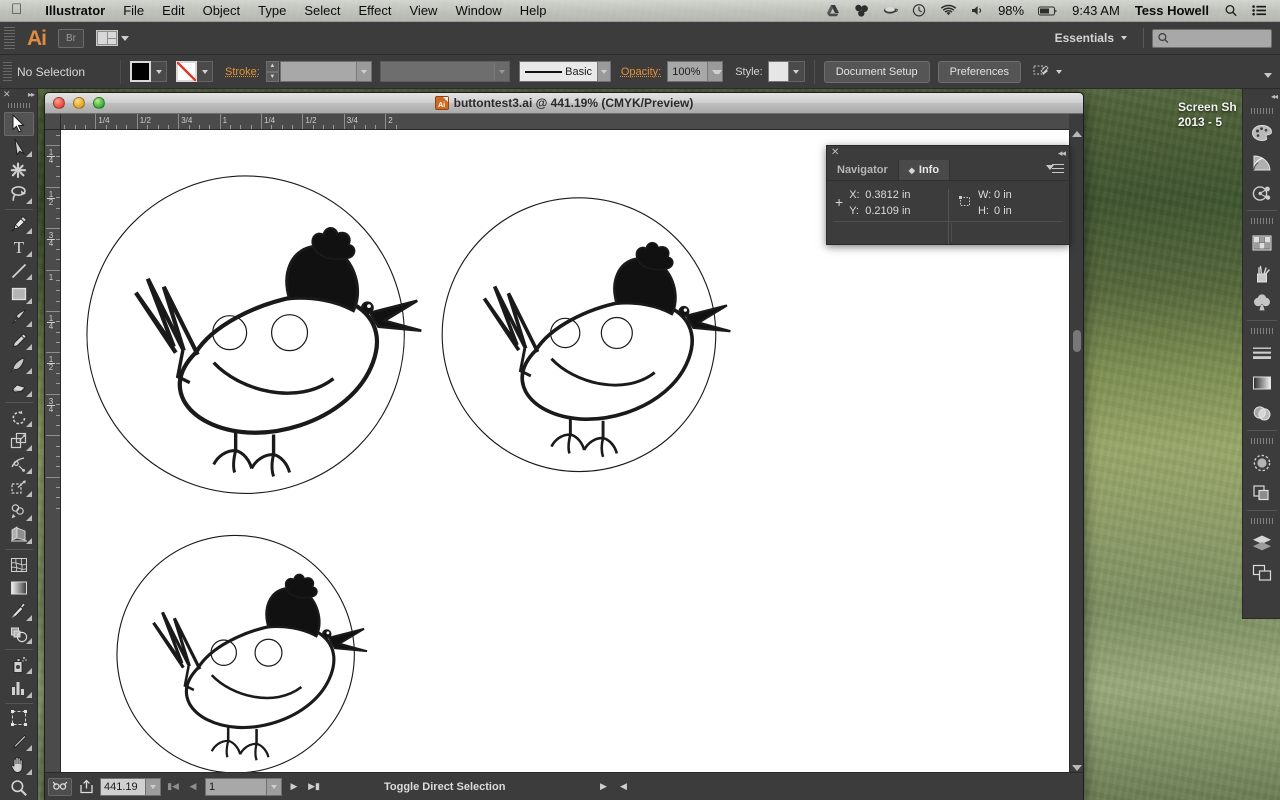  I want to click on workspace-switcher: Essentials, so click(1091, 38).